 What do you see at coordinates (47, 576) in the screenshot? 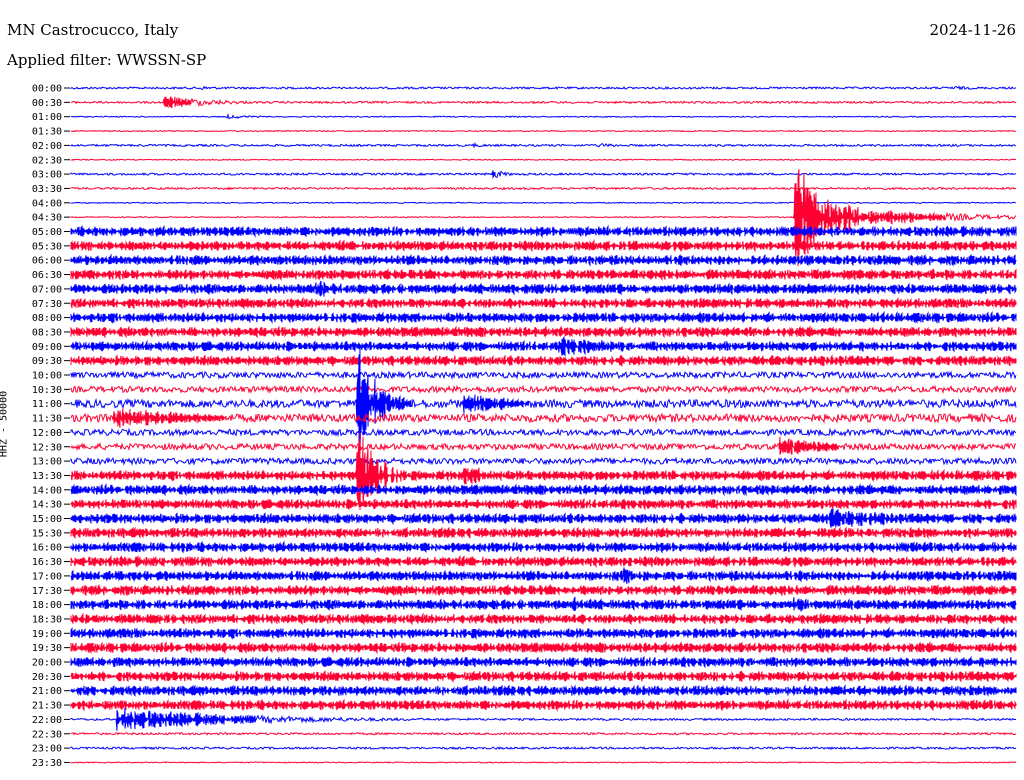
I see `time-tick-label: 17:00` at bounding box center [47, 576].